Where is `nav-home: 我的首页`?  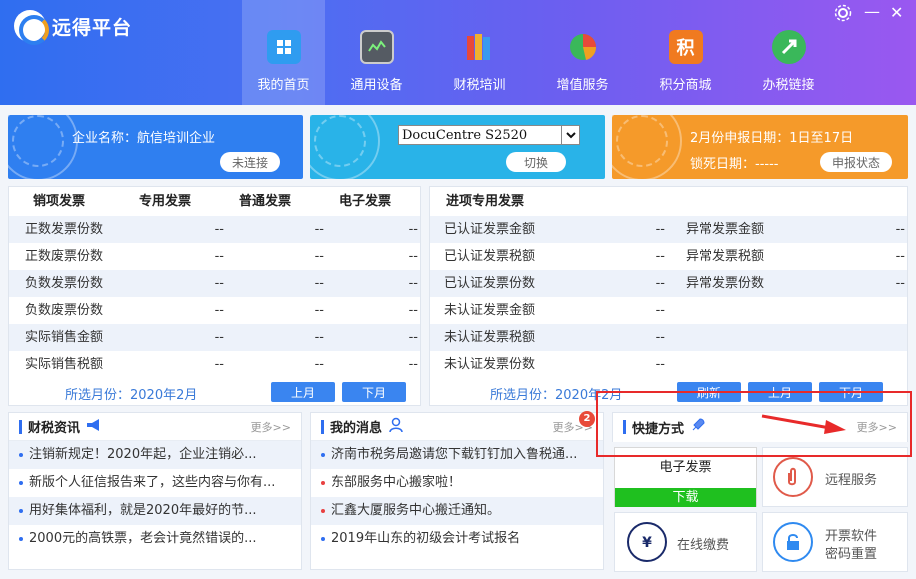 nav-home: 我的首页 is located at coordinates (283, 52).